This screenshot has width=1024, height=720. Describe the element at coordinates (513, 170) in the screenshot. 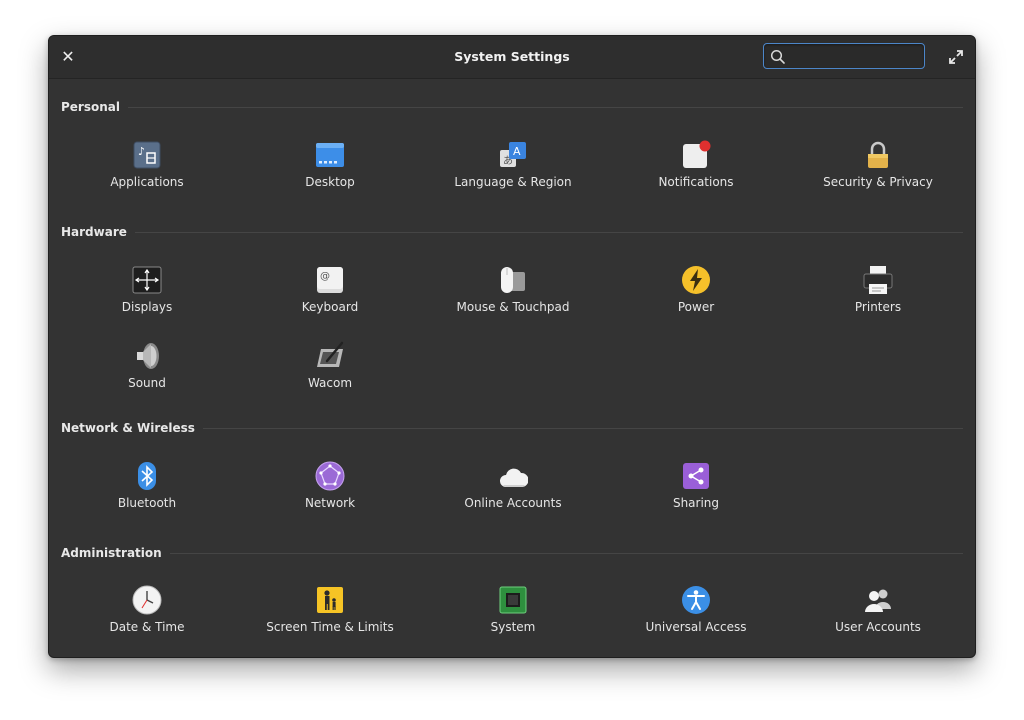

I see `item-language-region: あ A Language & Region` at that location.